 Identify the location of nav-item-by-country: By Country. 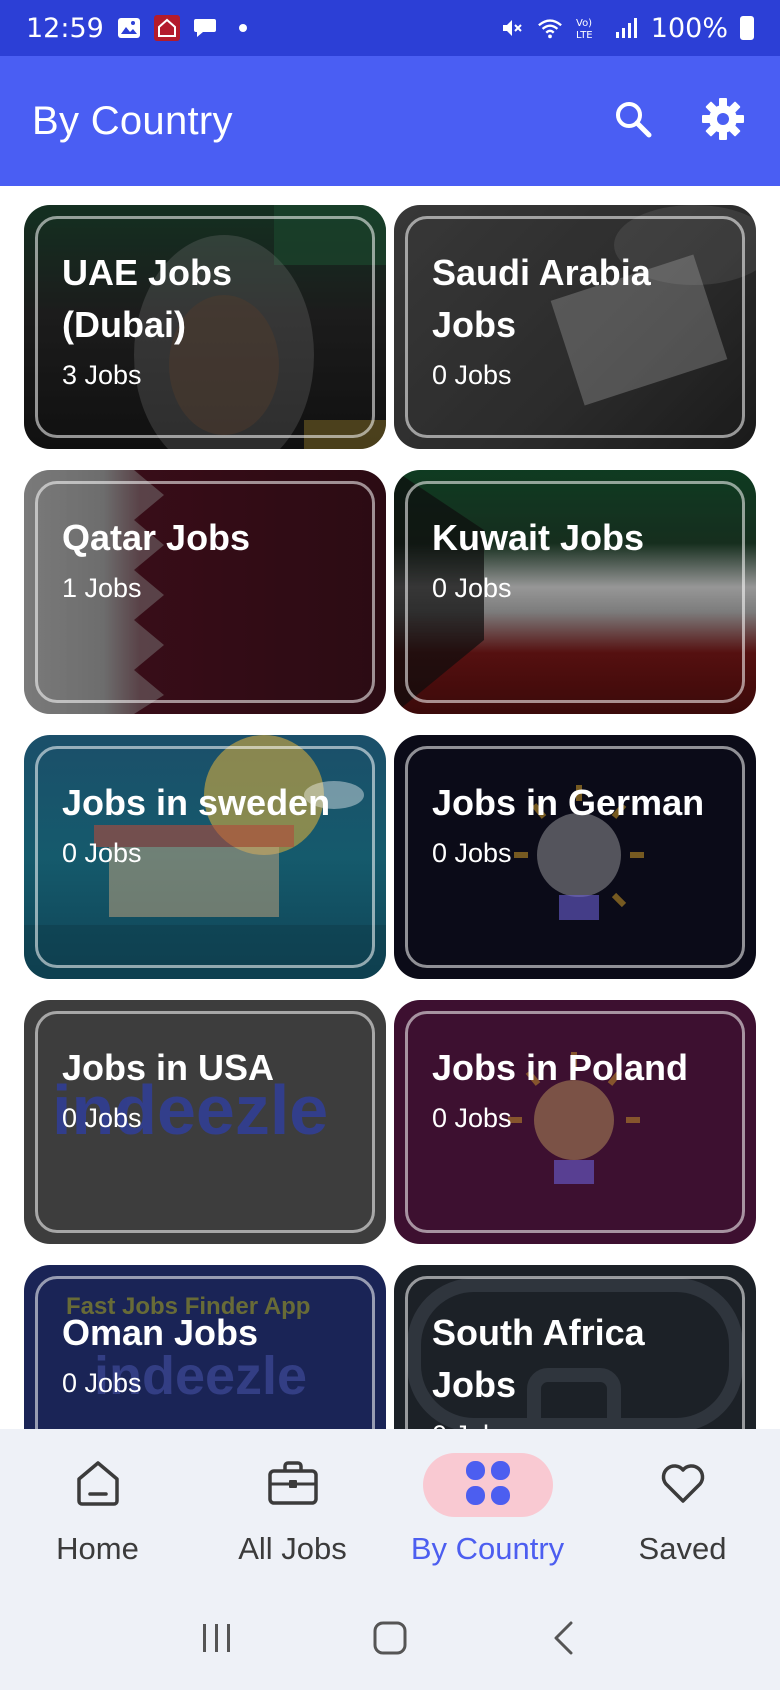
(487, 1509).